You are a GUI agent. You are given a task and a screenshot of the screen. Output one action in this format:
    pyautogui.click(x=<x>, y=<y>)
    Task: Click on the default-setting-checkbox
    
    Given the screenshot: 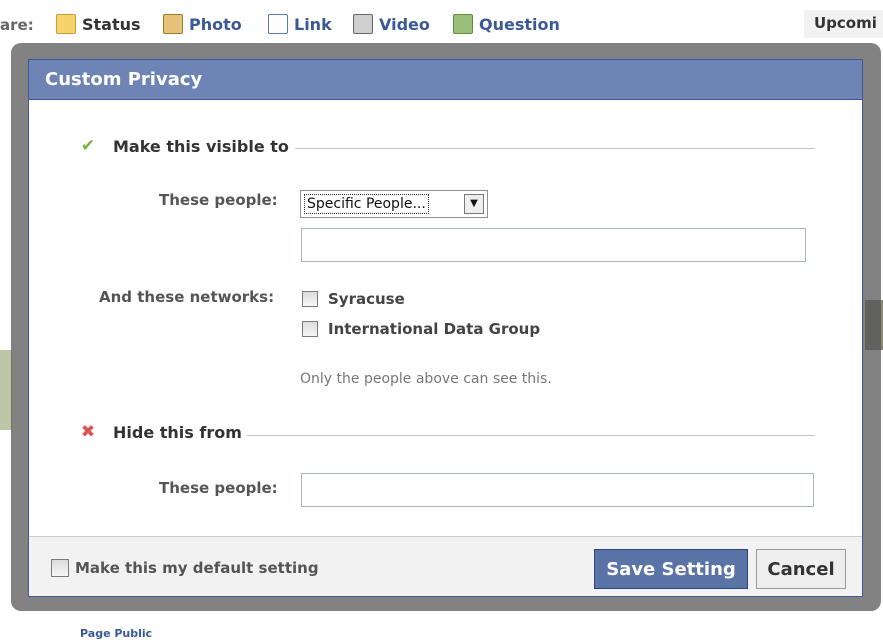 What is the action you would take?
    pyautogui.click(x=60, y=568)
    